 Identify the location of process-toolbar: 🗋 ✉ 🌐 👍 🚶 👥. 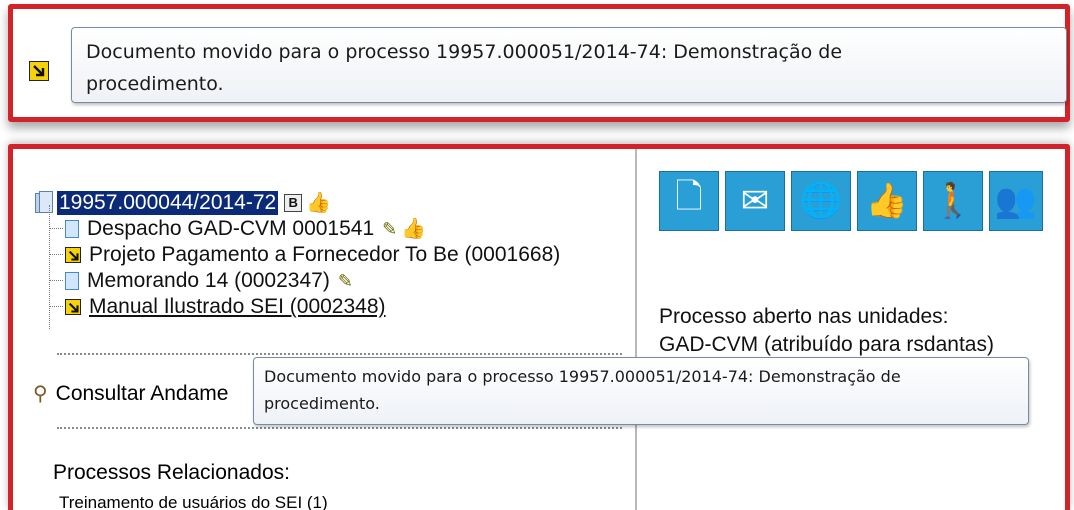
(851, 201).